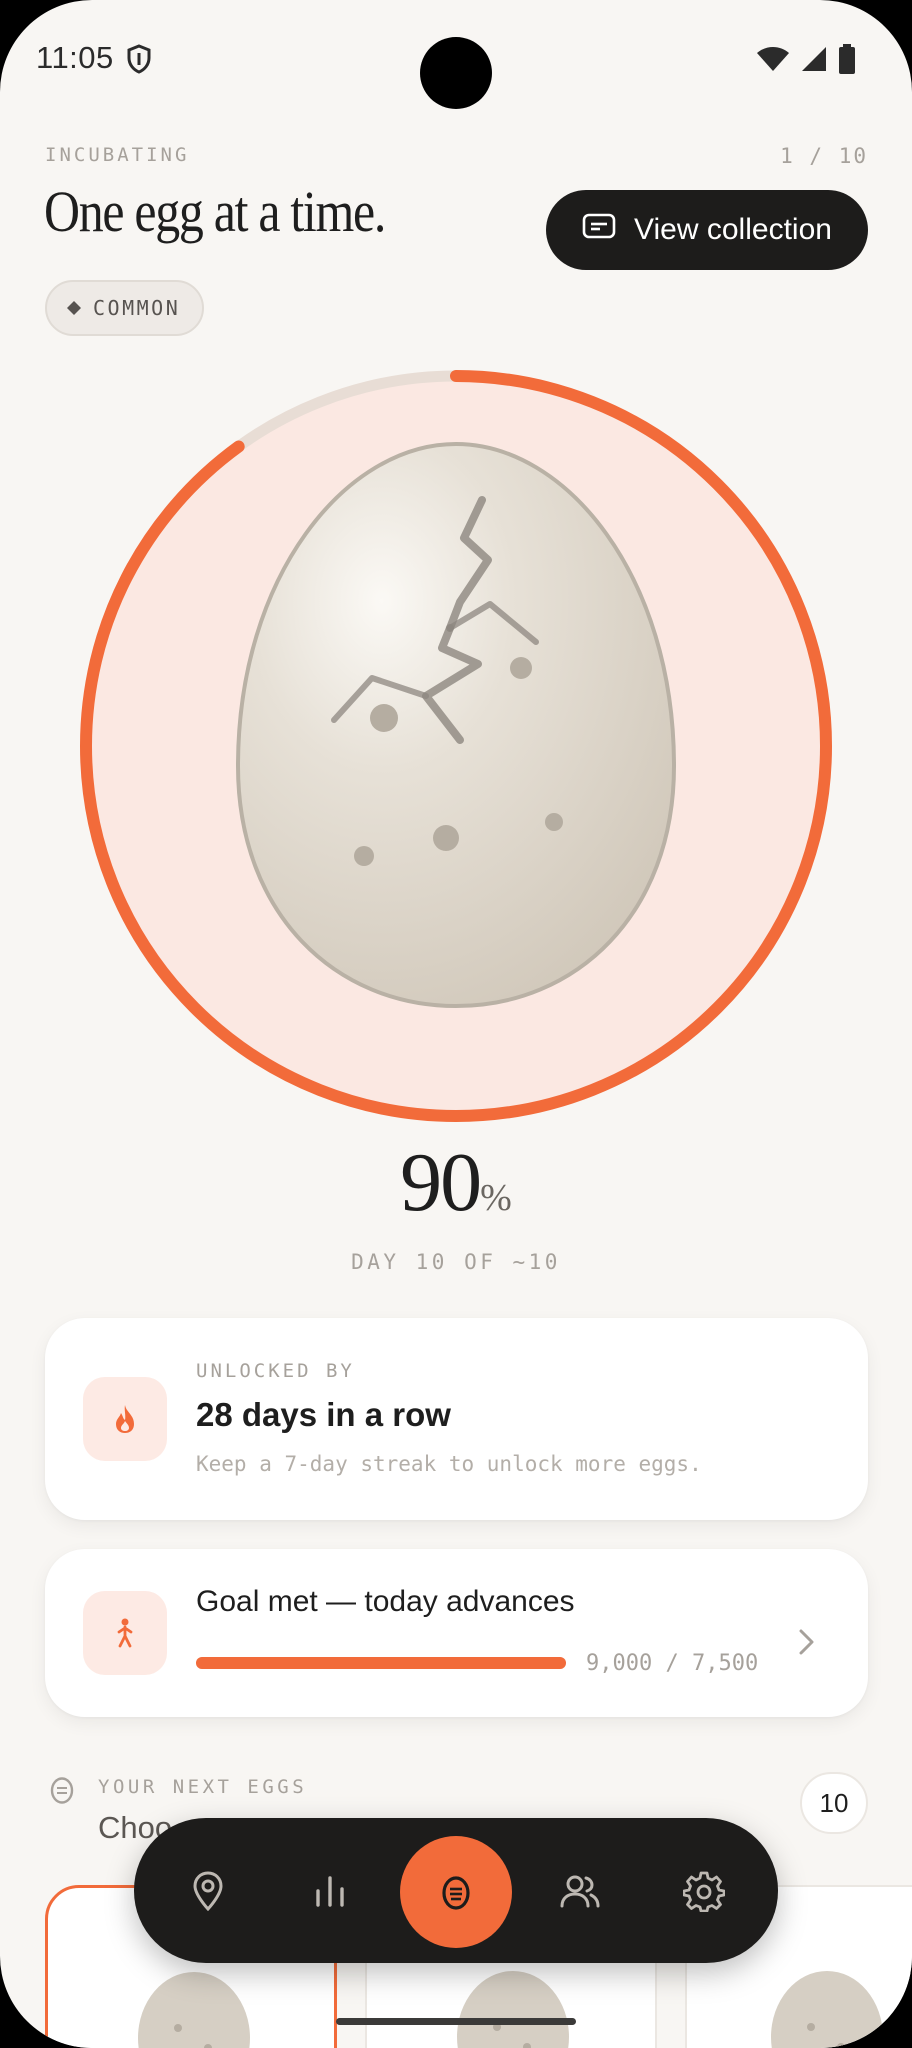  I want to click on battery-icon, so click(847, 61).